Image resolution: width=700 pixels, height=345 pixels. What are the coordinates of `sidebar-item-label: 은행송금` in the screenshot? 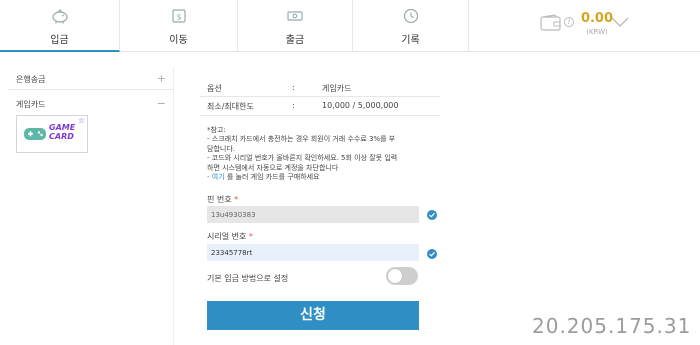 It's located at (31, 79).